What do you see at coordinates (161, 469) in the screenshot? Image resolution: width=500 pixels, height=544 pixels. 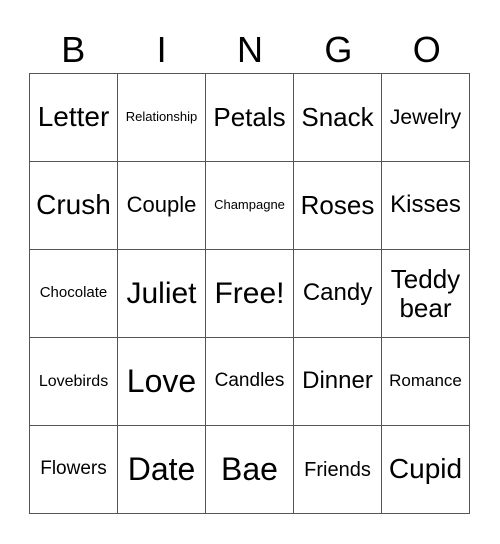 I see `bingo-cell: Date` at bounding box center [161, 469].